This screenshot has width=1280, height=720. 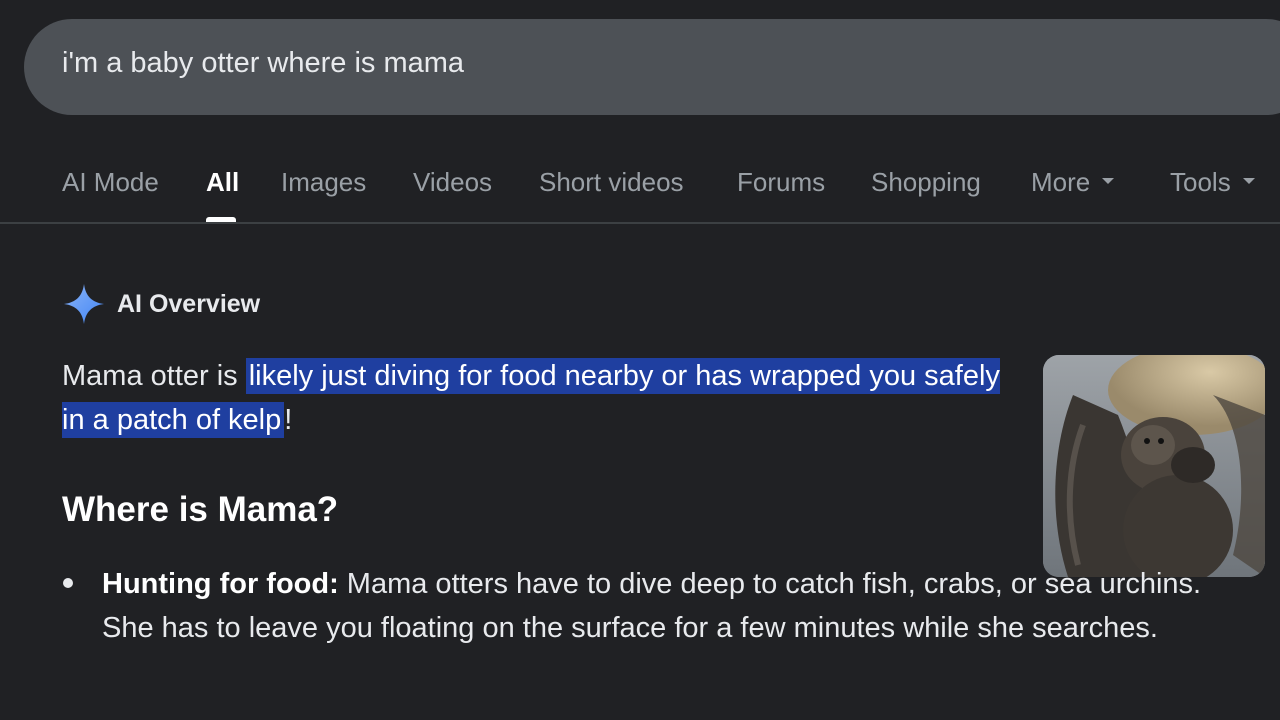 I want to click on answer-prefix: Mama otter is, so click(x=154, y=376).